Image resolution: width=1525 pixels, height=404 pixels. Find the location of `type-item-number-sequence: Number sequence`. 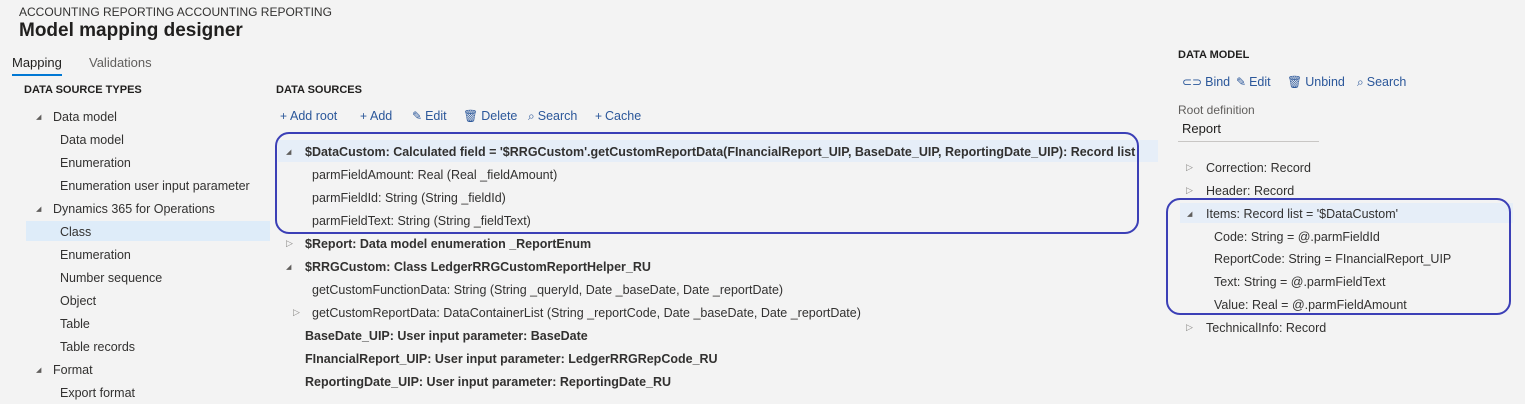

type-item-number-sequence: Number sequence is located at coordinates (111, 278).